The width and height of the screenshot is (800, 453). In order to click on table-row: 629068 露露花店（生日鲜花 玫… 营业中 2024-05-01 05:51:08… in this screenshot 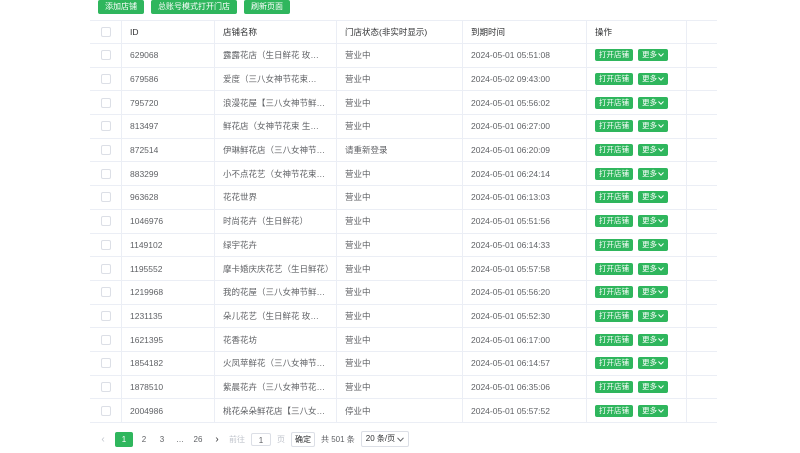, I will do `click(403, 56)`.